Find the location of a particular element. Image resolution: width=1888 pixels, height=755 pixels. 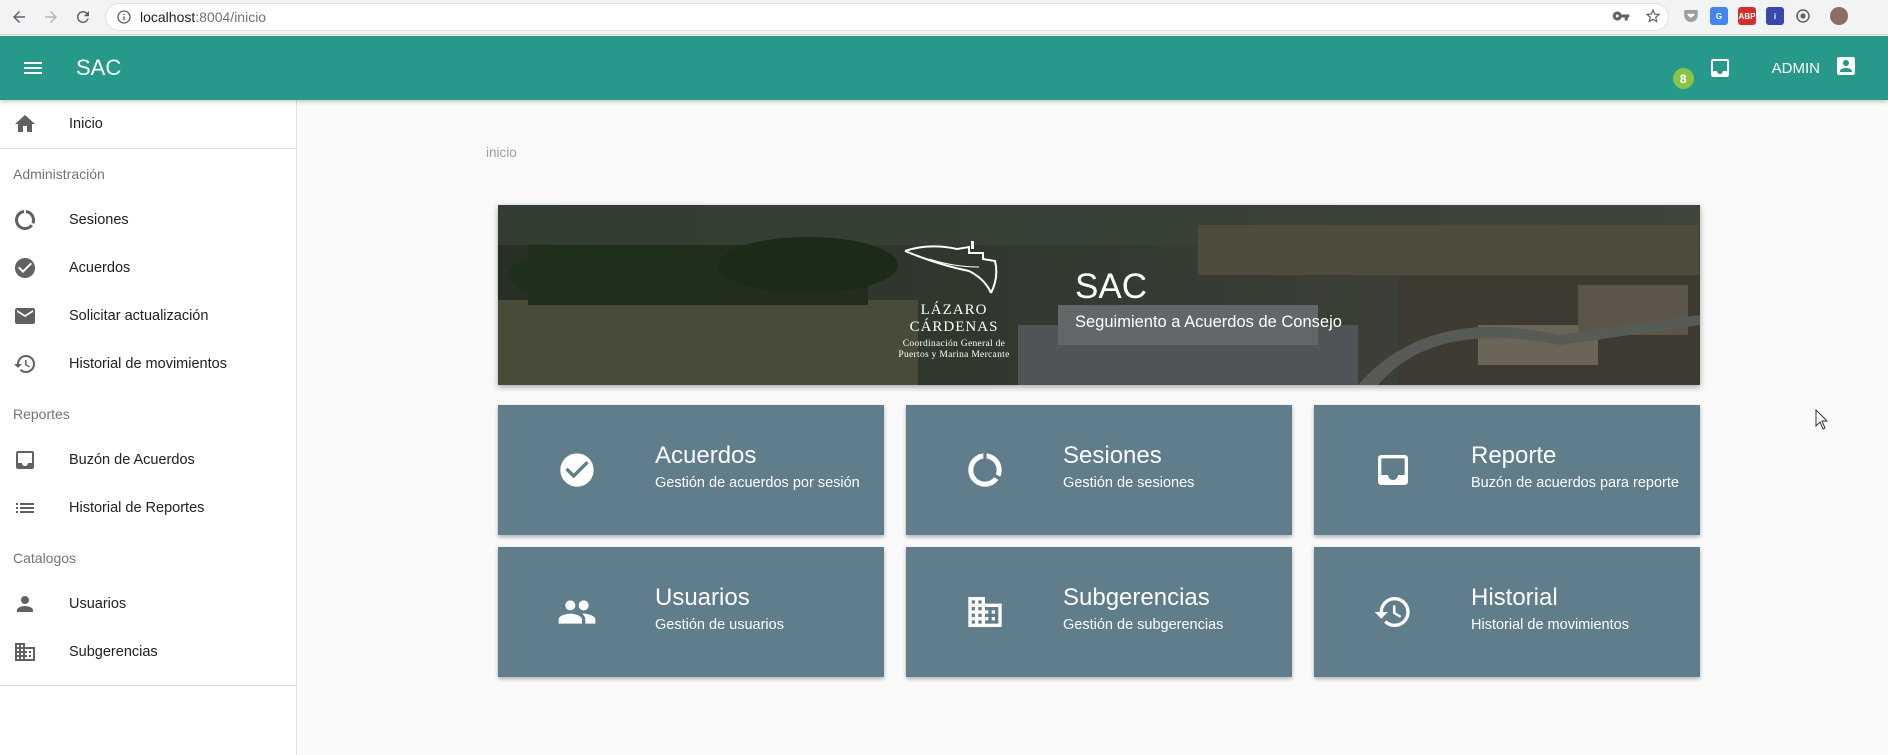

group-icon is located at coordinates (577, 612).